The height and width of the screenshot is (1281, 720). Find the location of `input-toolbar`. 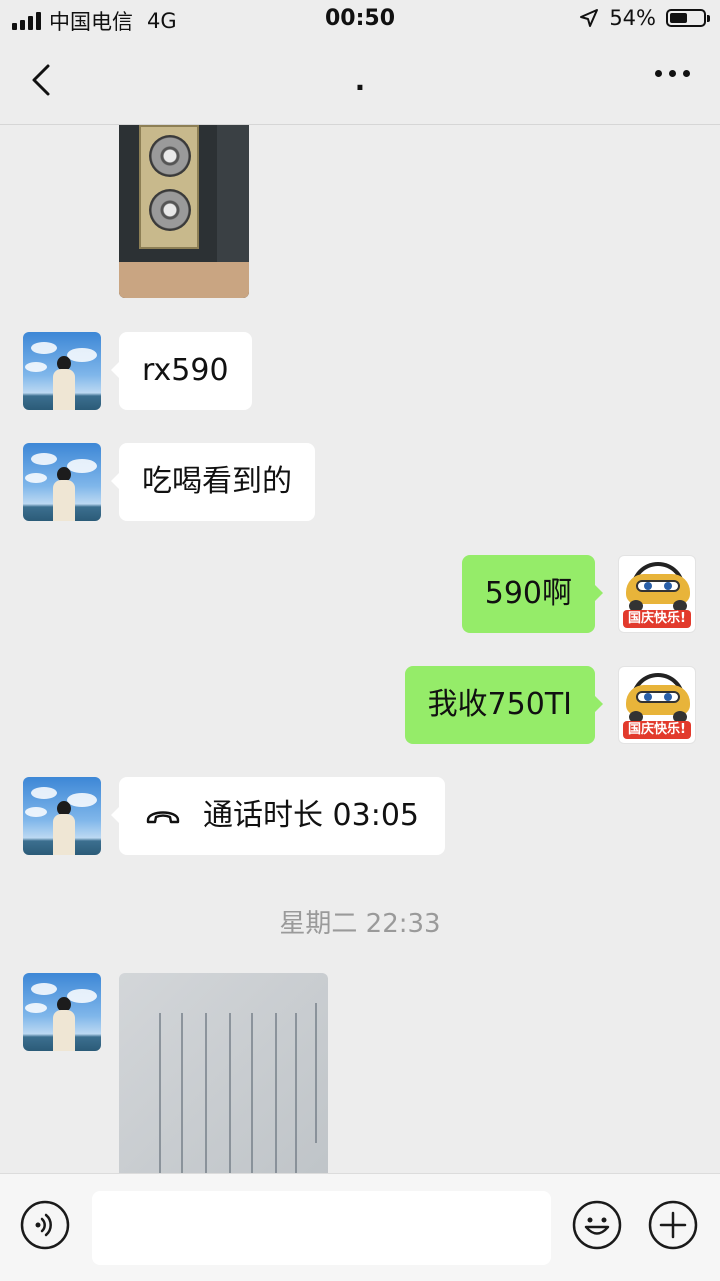

input-toolbar is located at coordinates (360, 1227).